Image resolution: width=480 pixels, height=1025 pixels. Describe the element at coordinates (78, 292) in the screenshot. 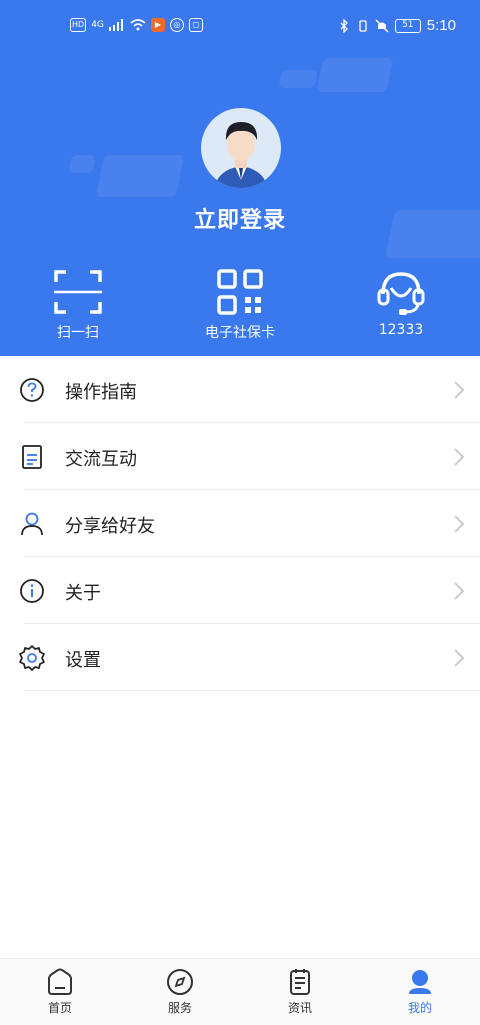

I see `scan-icon` at that location.